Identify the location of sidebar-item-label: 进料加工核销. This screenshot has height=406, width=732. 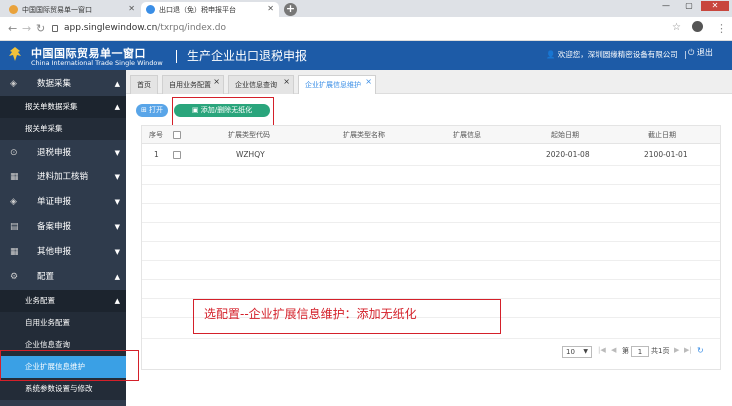
(63, 177).